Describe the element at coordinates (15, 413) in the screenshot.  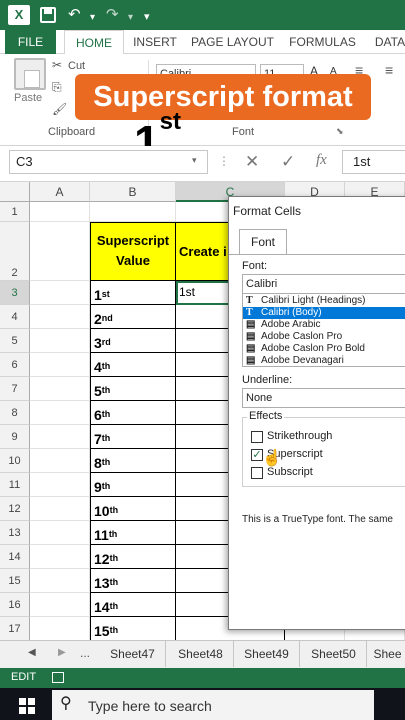
I see `row-header-8: 8` at that location.